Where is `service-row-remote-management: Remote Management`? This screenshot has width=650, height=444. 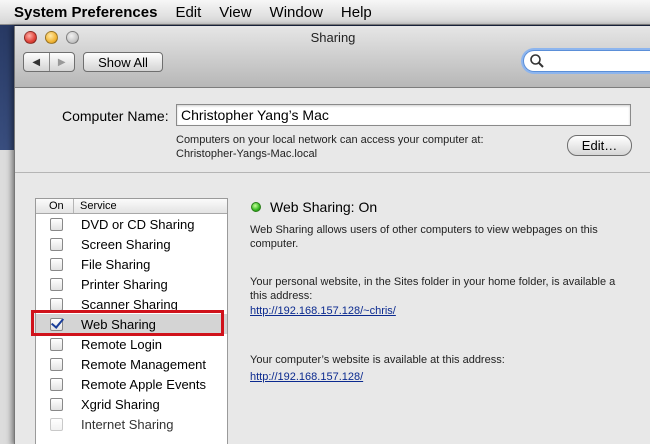
service-row-remote-management: Remote Management is located at coordinates (131, 364).